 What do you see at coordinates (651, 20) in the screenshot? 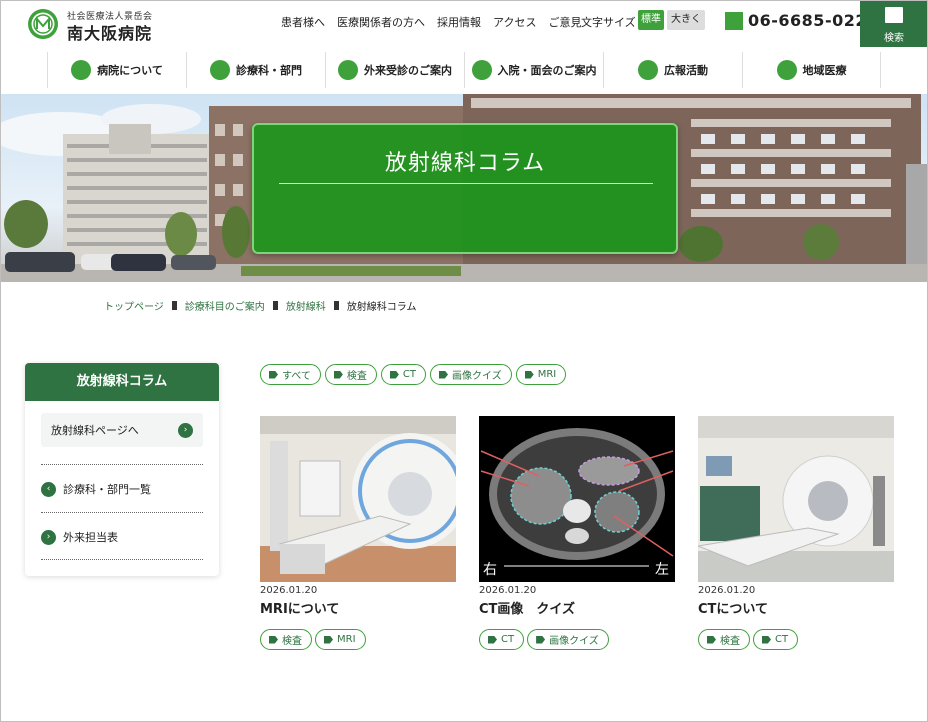
I see `font-size-standard-button: 標準` at bounding box center [651, 20].